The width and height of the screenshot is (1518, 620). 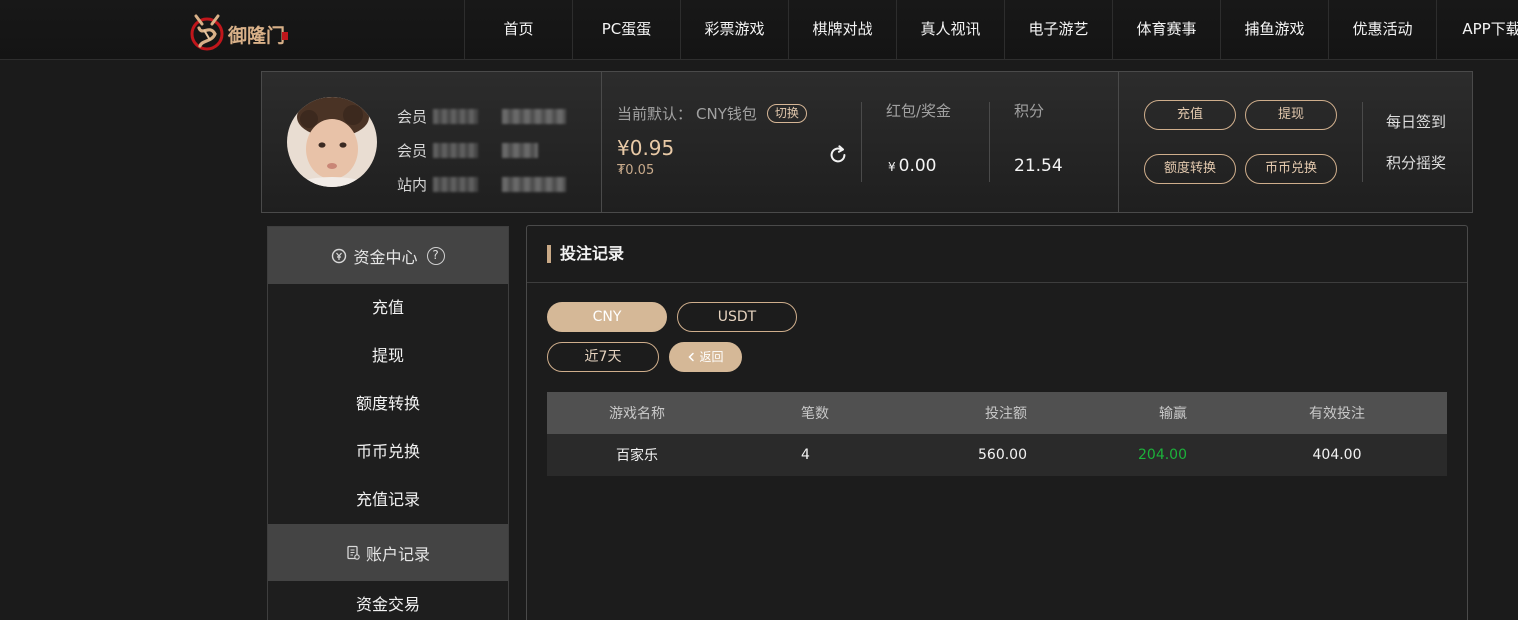 I want to click on column-header-bet-amount: 投注额, so click(x=972, y=413).